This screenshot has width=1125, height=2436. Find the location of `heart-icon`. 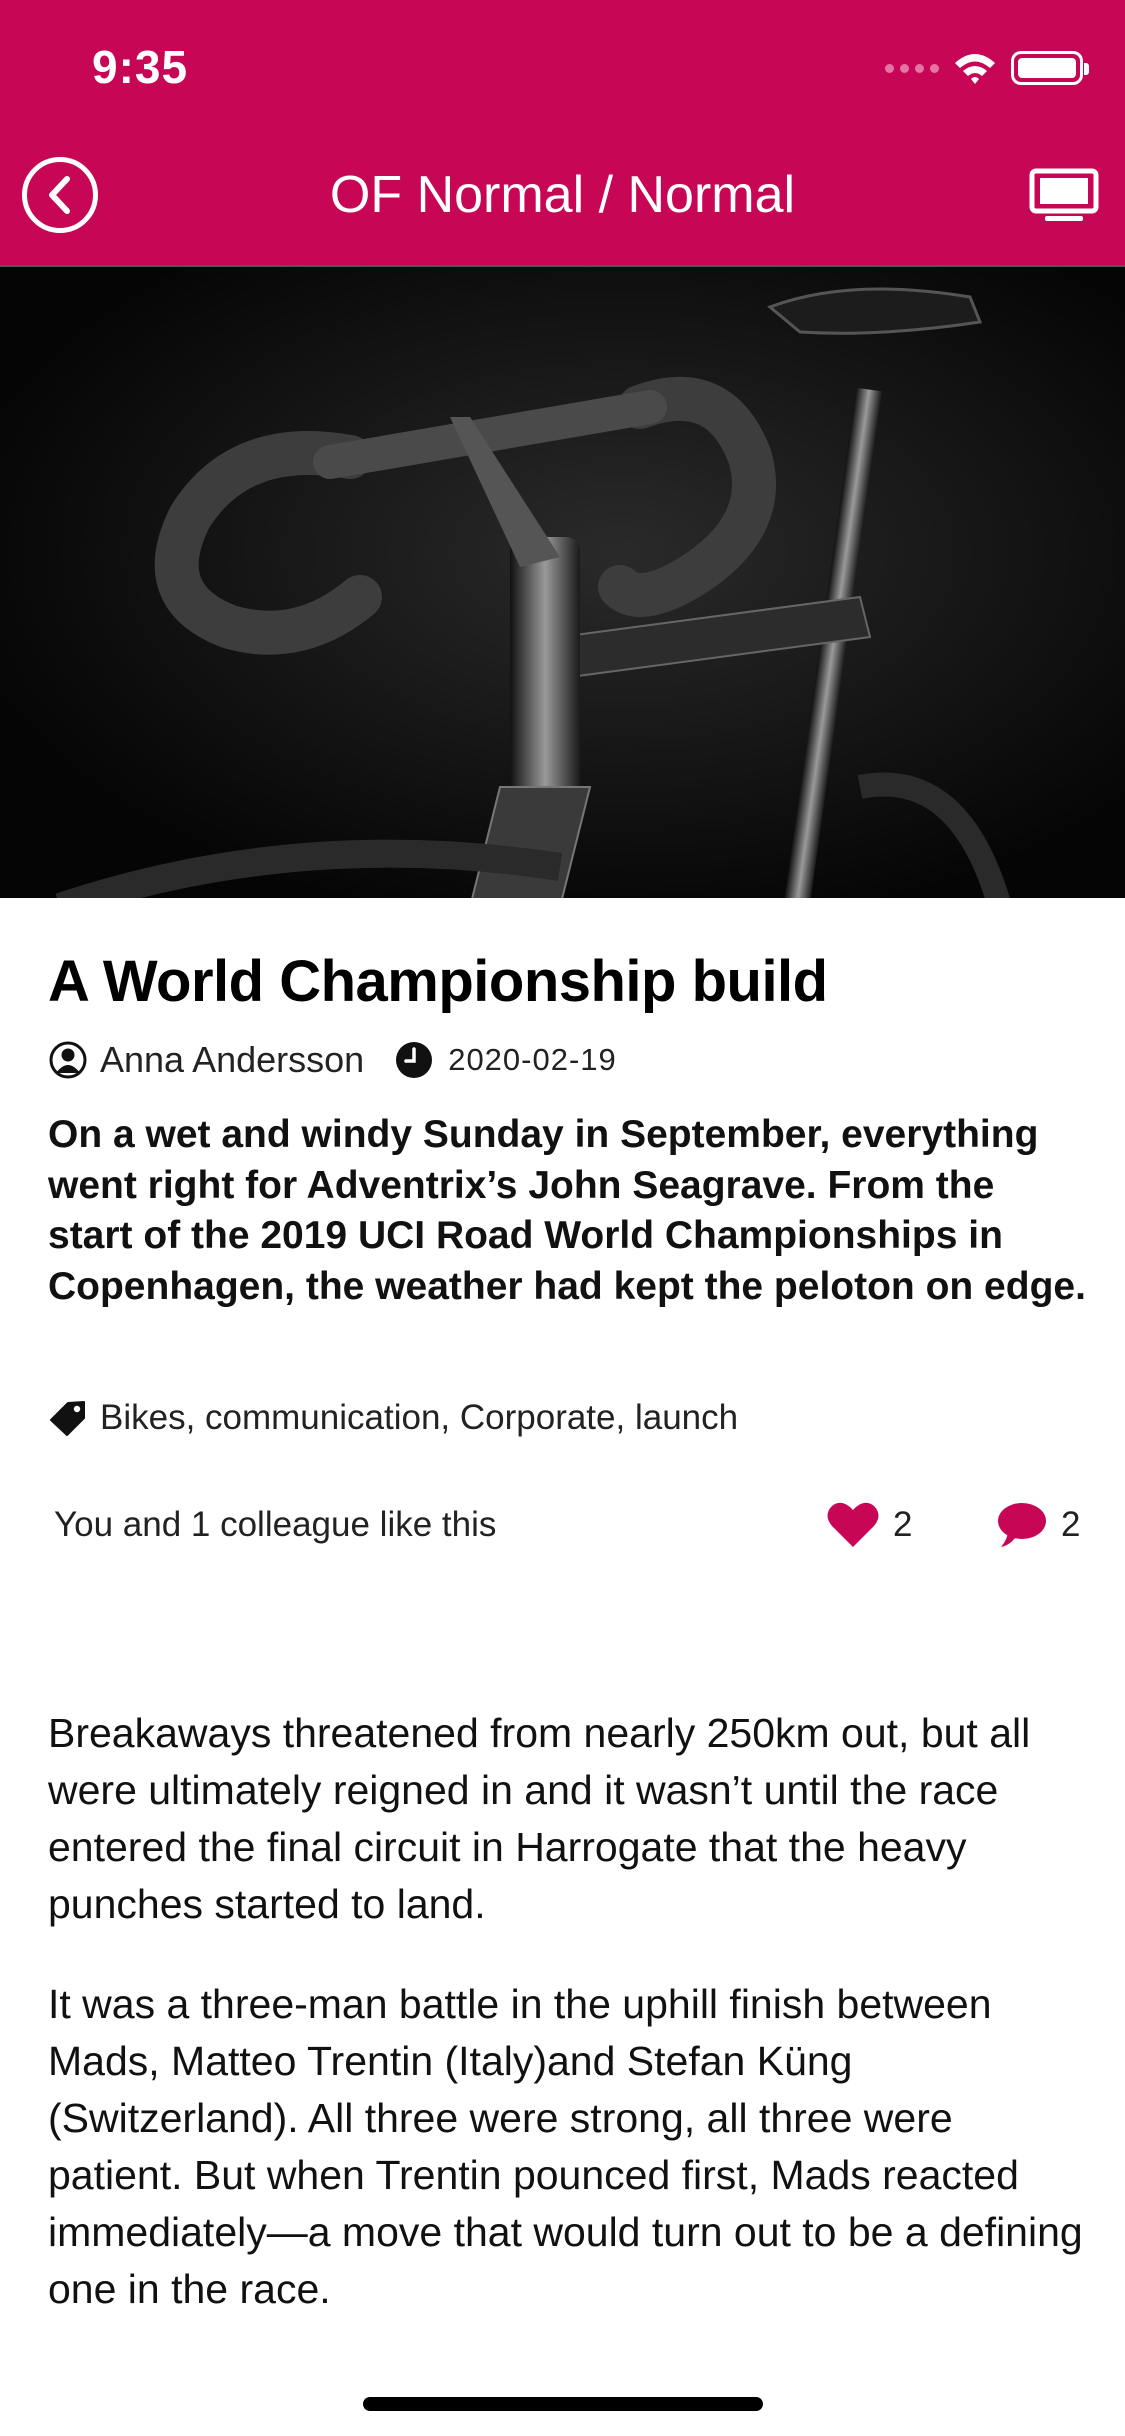

heart-icon is located at coordinates (853, 1524).